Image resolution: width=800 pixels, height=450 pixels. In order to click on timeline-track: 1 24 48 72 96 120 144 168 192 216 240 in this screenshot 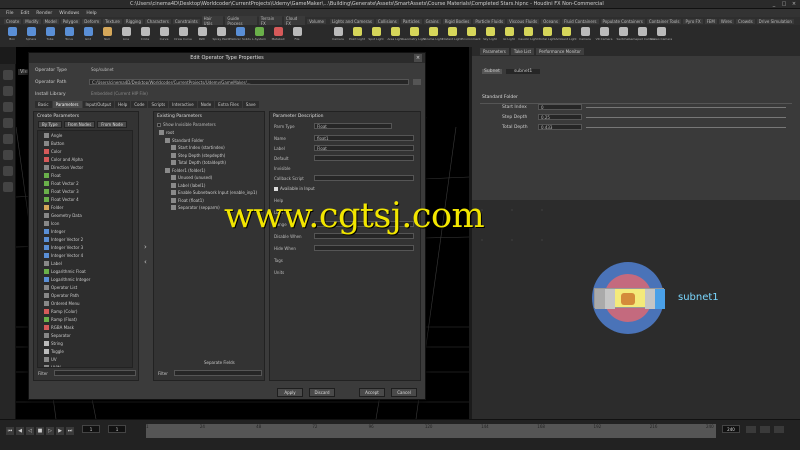, I will do `click(431, 431)`.